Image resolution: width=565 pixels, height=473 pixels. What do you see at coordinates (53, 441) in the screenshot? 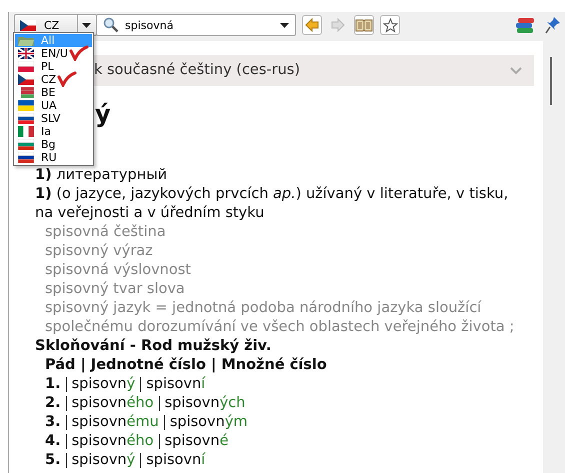
I see `case-number: 4.` at bounding box center [53, 441].